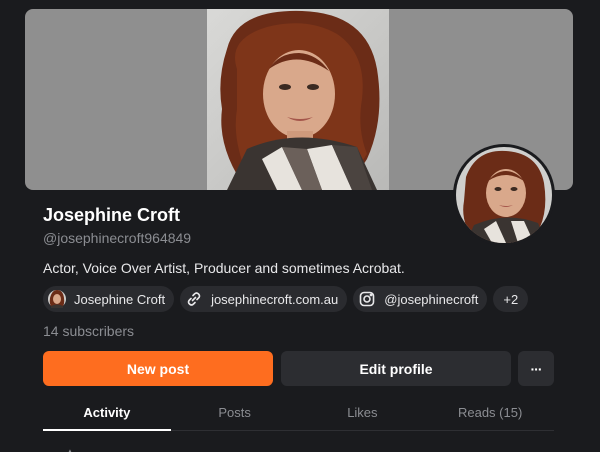 The width and height of the screenshot is (600, 452). I want to click on link-chip-label: Josephine Croft, so click(120, 299).